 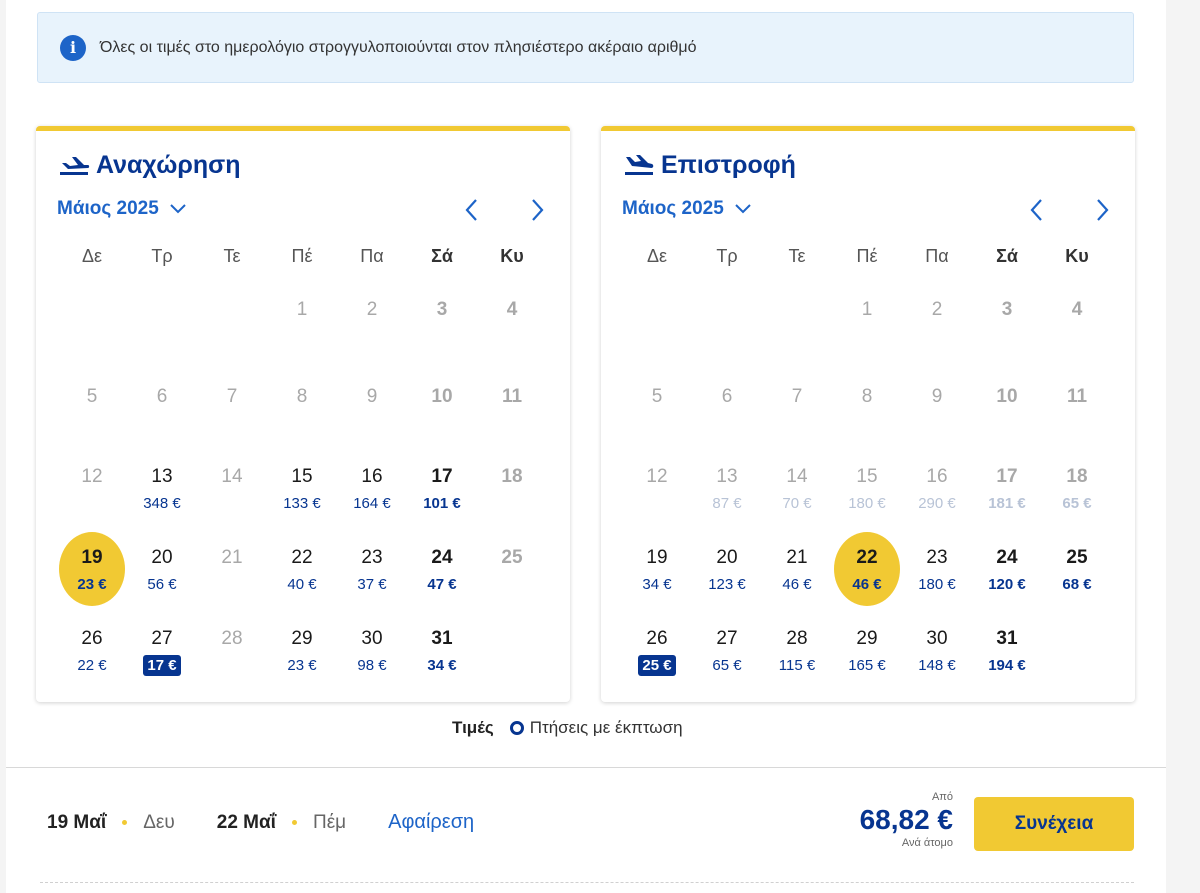 What do you see at coordinates (867, 557) in the screenshot?
I see `day-number: 22` at bounding box center [867, 557].